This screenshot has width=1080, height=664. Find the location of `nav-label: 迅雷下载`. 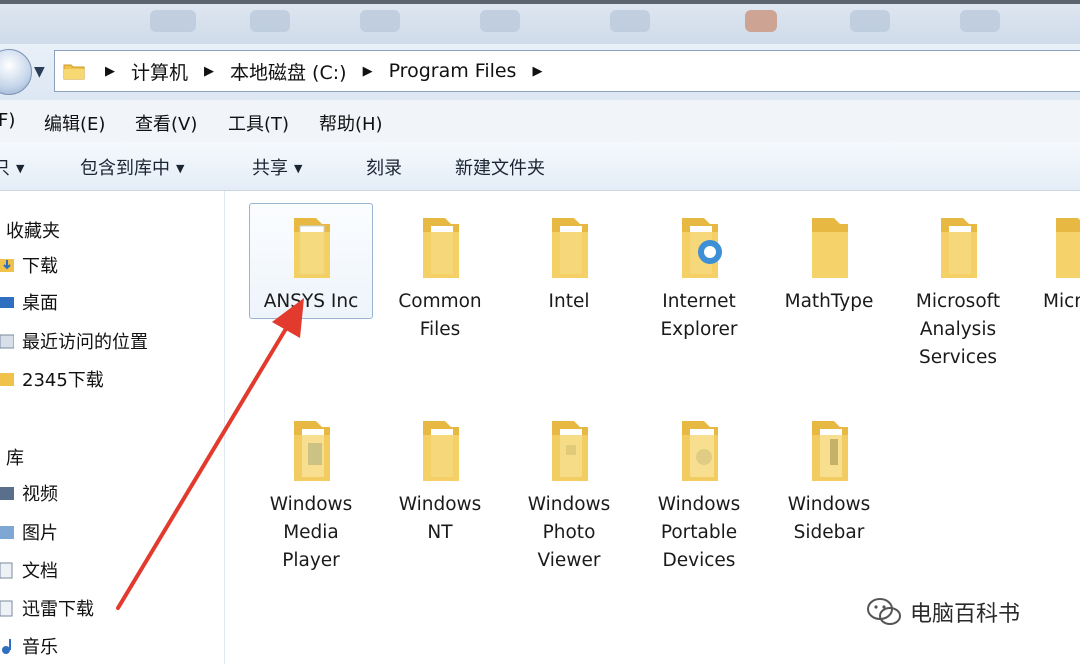

nav-label: 迅雷下载 is located at coordinates (58, 609).